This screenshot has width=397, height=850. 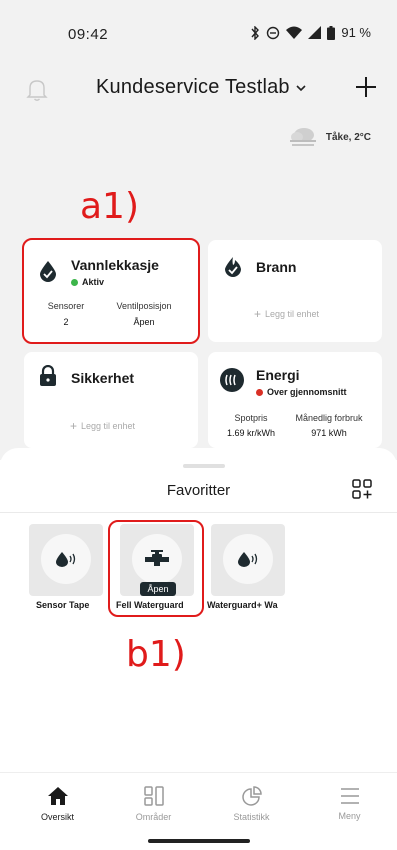 What do you see at coordinates (362, 489) in the screenshot?
I see `add-widget-icon` at bounding box center [362, 489].